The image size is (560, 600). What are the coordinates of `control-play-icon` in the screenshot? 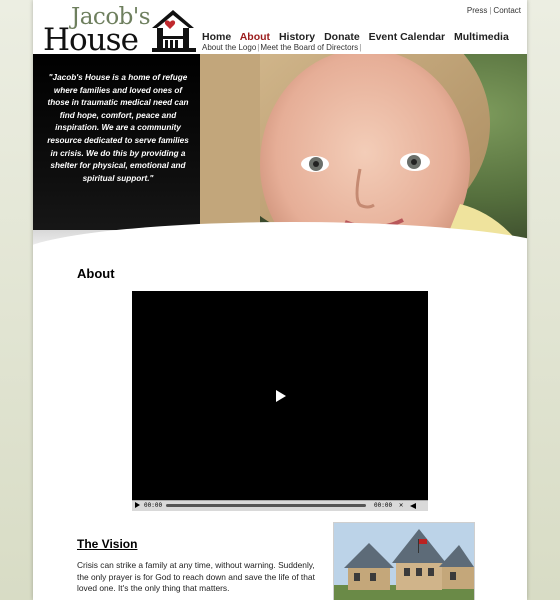 It's located at (137, 505).